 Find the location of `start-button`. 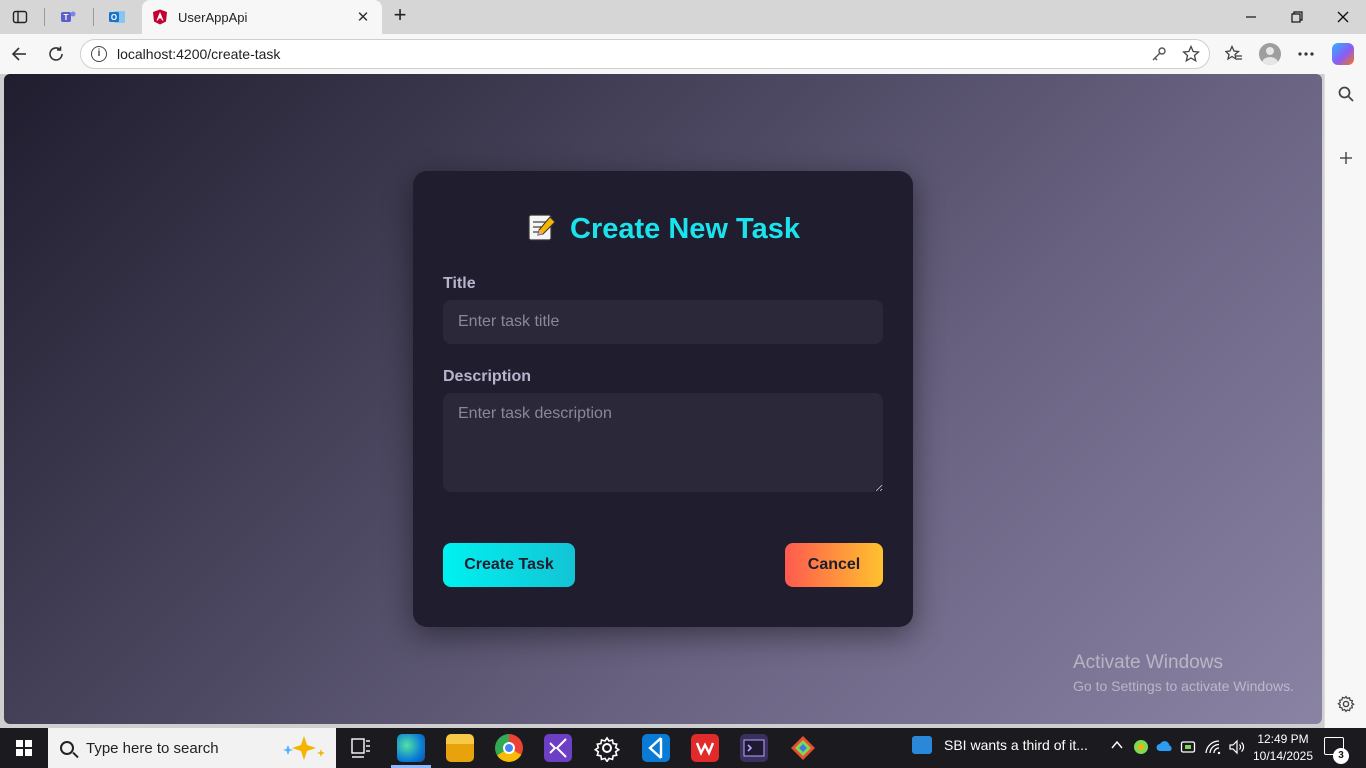

start-button is located at coordinates (24, 748).